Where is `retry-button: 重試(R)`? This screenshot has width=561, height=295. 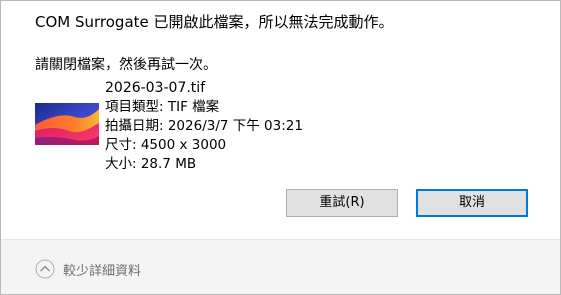 retry-button: 重試(R) is located at coordinates (342, 203).